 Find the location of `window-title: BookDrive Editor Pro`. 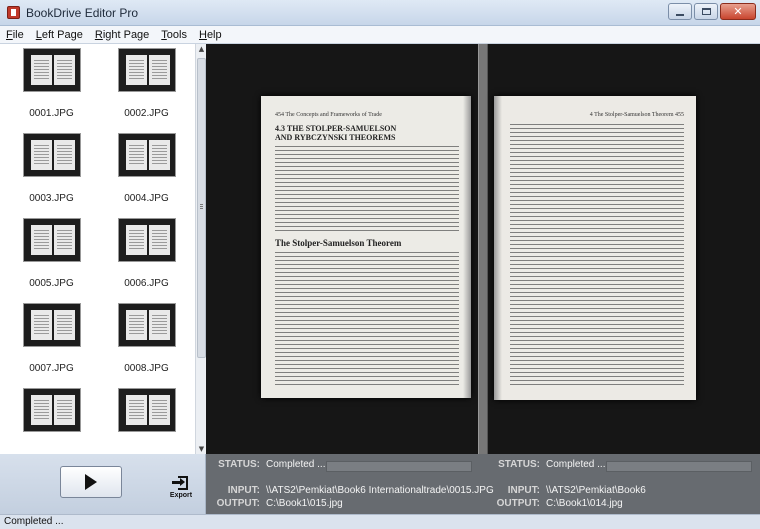

window-title: BookDrive Editor Pro is located at coordinates (82, 13).